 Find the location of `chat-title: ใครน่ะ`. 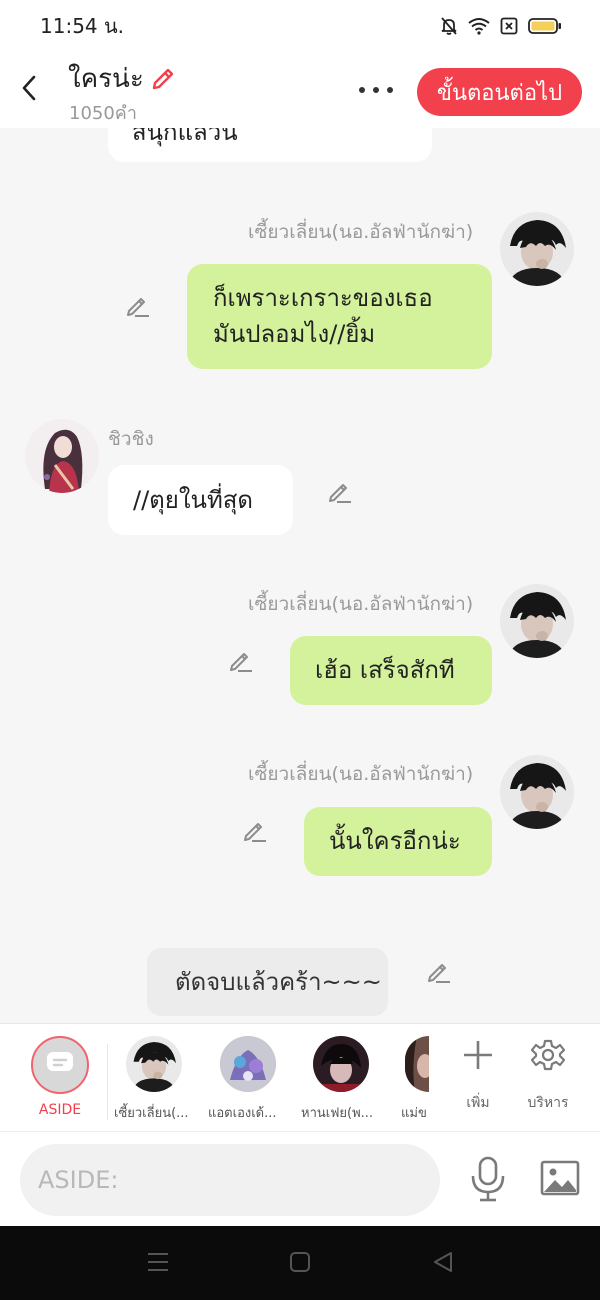

chat-title: ใครน่ะ is located at coordinates (106, 79).